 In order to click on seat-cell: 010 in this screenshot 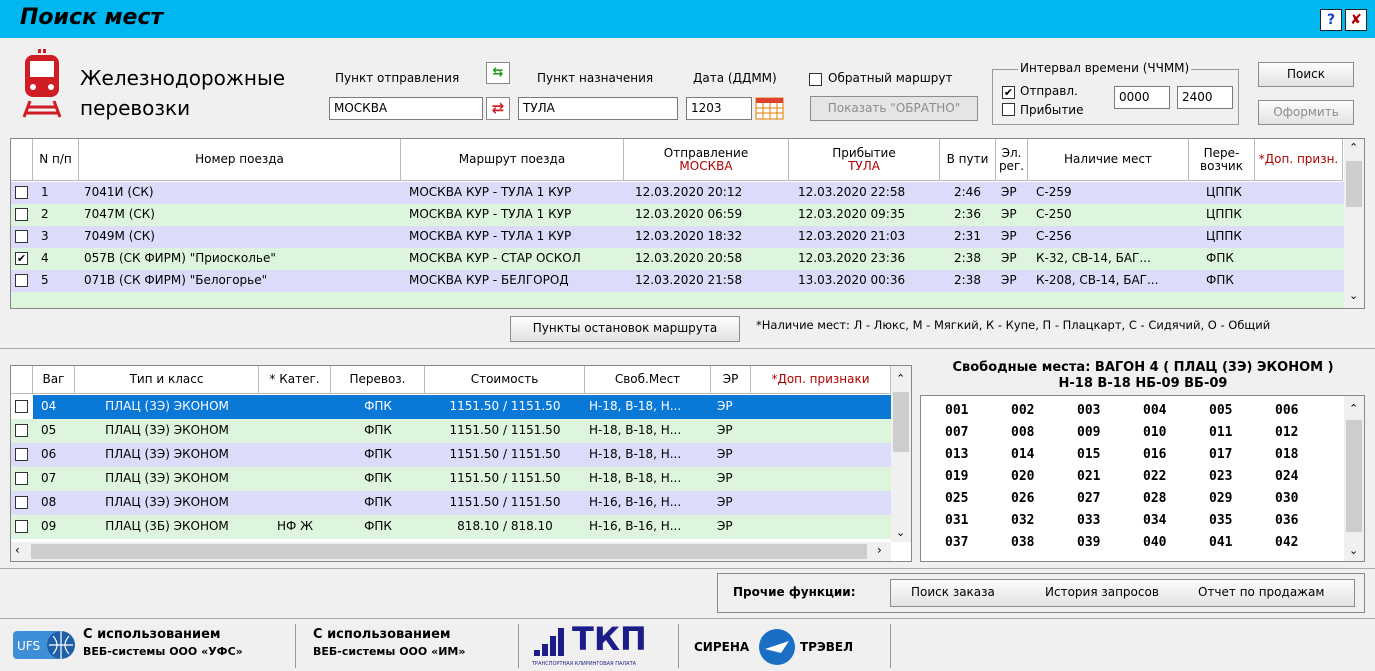, I will do `click(1154, 432)`.